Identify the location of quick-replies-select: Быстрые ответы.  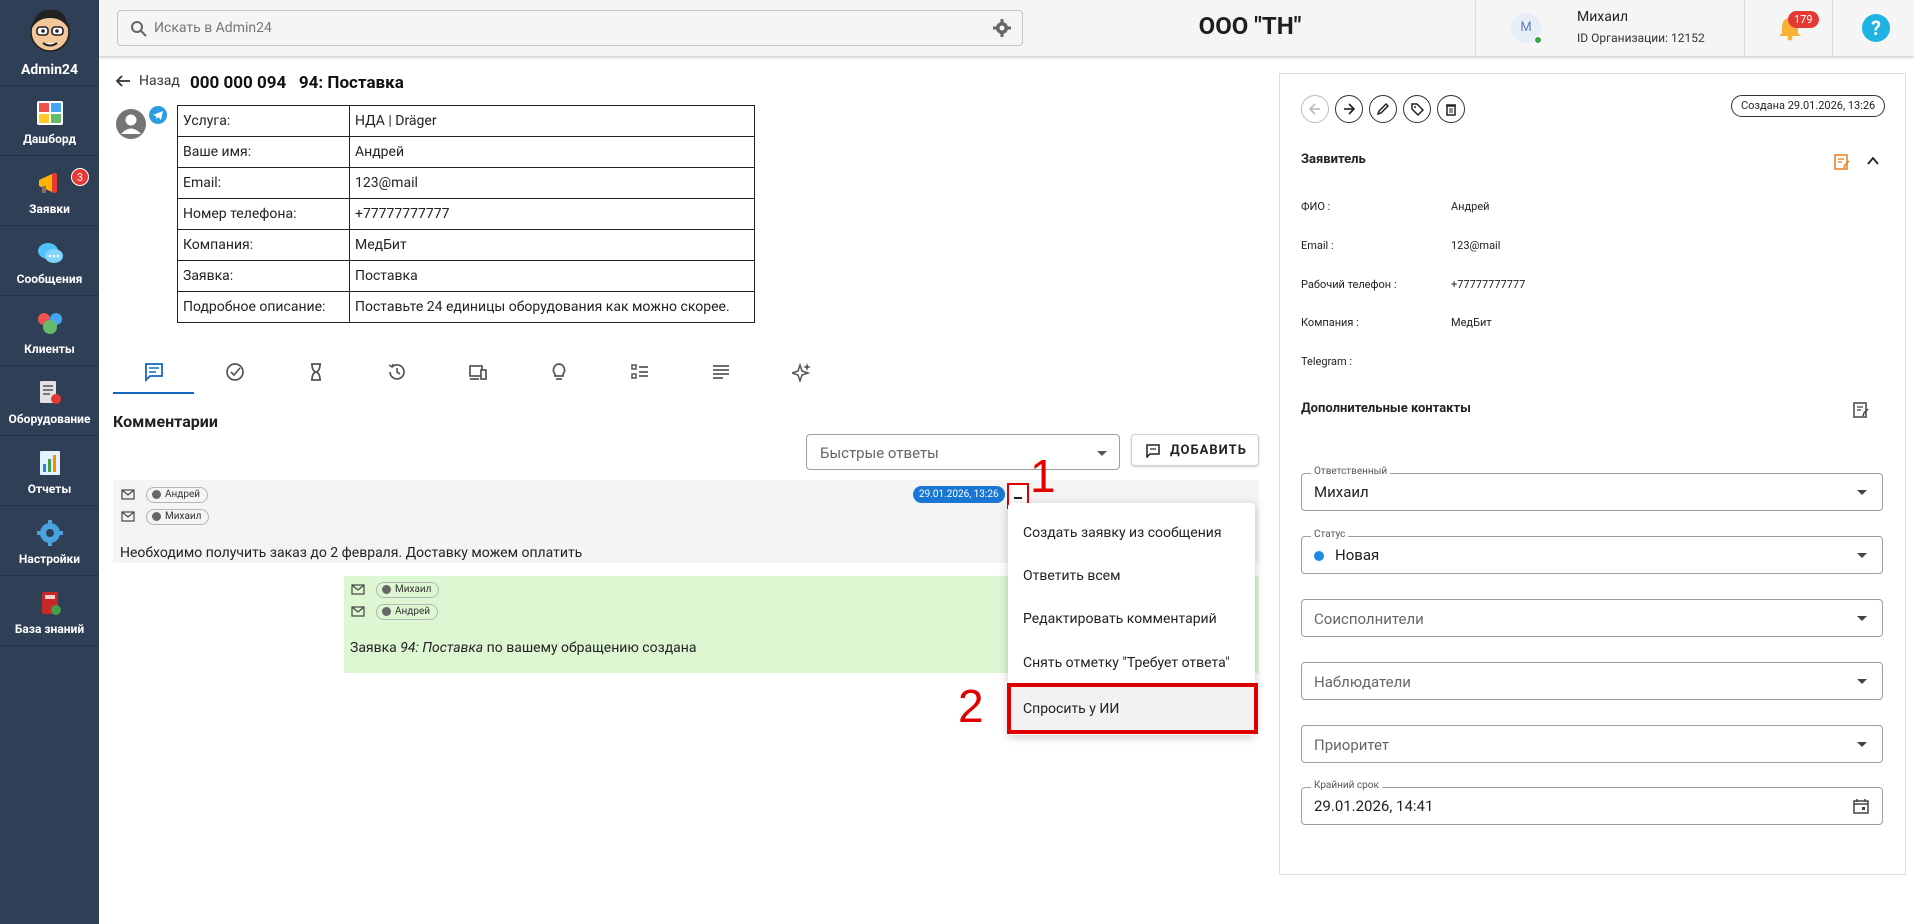
(963, 452).